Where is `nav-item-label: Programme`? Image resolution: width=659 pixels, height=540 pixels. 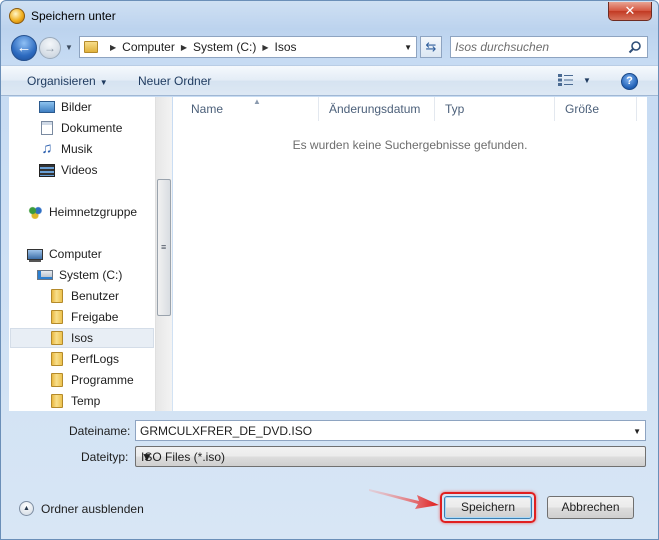
nav-item-label: Programme is located at coordinates (102, 380).